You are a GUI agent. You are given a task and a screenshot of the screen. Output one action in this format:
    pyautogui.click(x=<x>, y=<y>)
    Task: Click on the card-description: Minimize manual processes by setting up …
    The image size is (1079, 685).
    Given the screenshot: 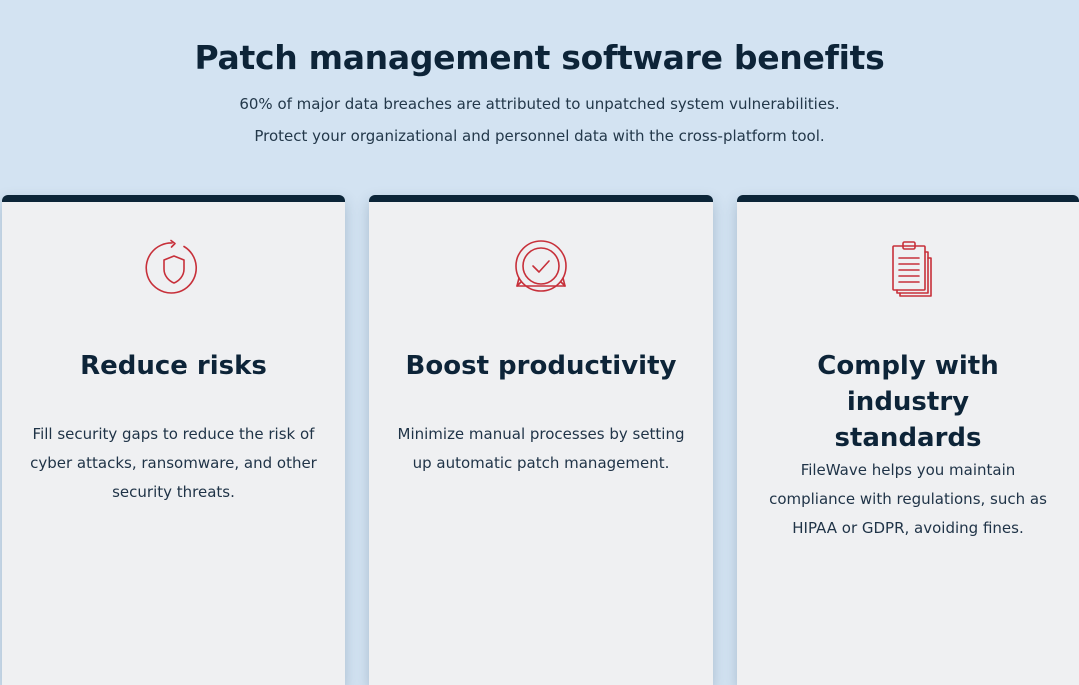 What is the action you would take?
    pyautogui.click(x=541, y=448)
    